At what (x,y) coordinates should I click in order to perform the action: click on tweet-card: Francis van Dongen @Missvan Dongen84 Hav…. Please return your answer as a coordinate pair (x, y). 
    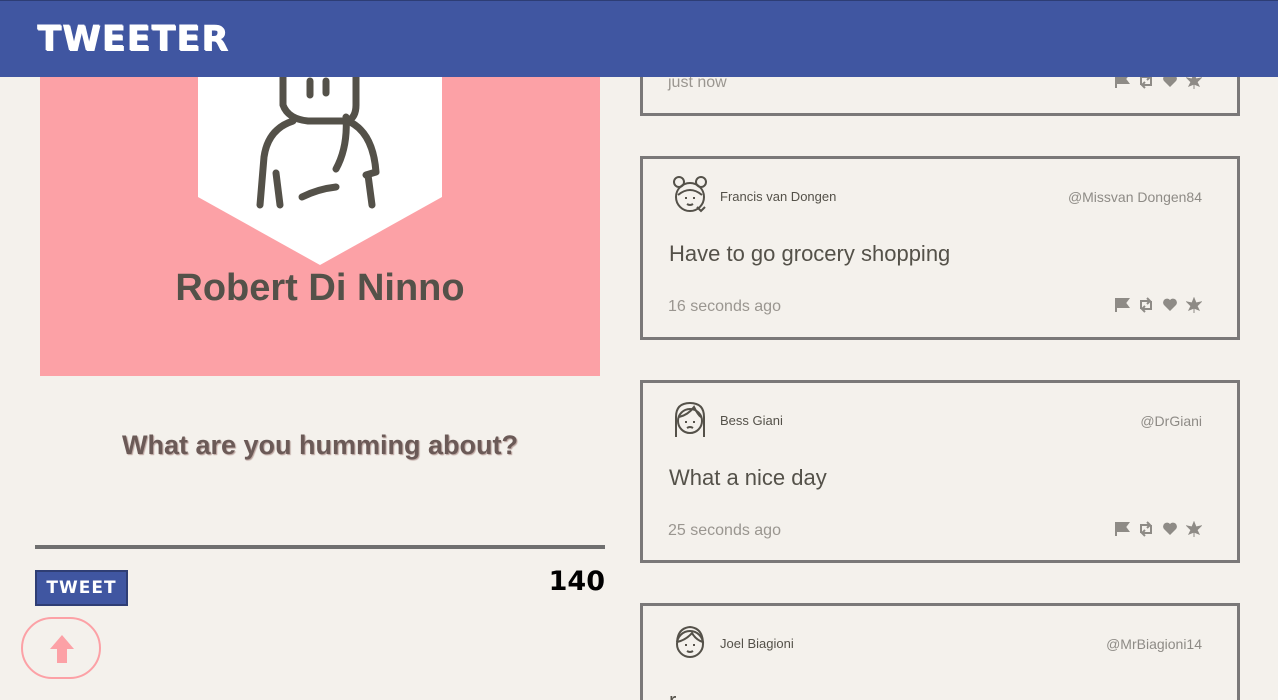
    Looking at the image, I should click on (940, 248).